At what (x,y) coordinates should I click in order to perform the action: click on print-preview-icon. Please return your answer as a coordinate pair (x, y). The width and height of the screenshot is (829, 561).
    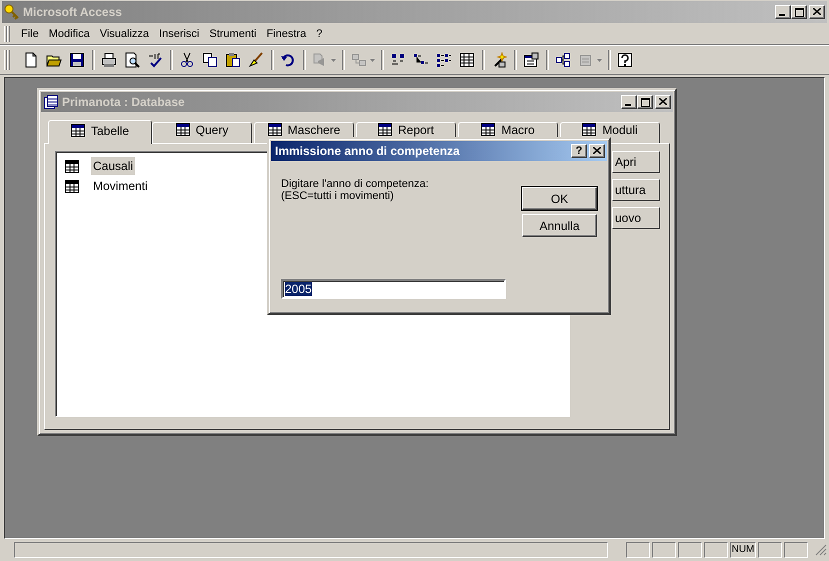
    Looking at the image, I should click on (132, 60).